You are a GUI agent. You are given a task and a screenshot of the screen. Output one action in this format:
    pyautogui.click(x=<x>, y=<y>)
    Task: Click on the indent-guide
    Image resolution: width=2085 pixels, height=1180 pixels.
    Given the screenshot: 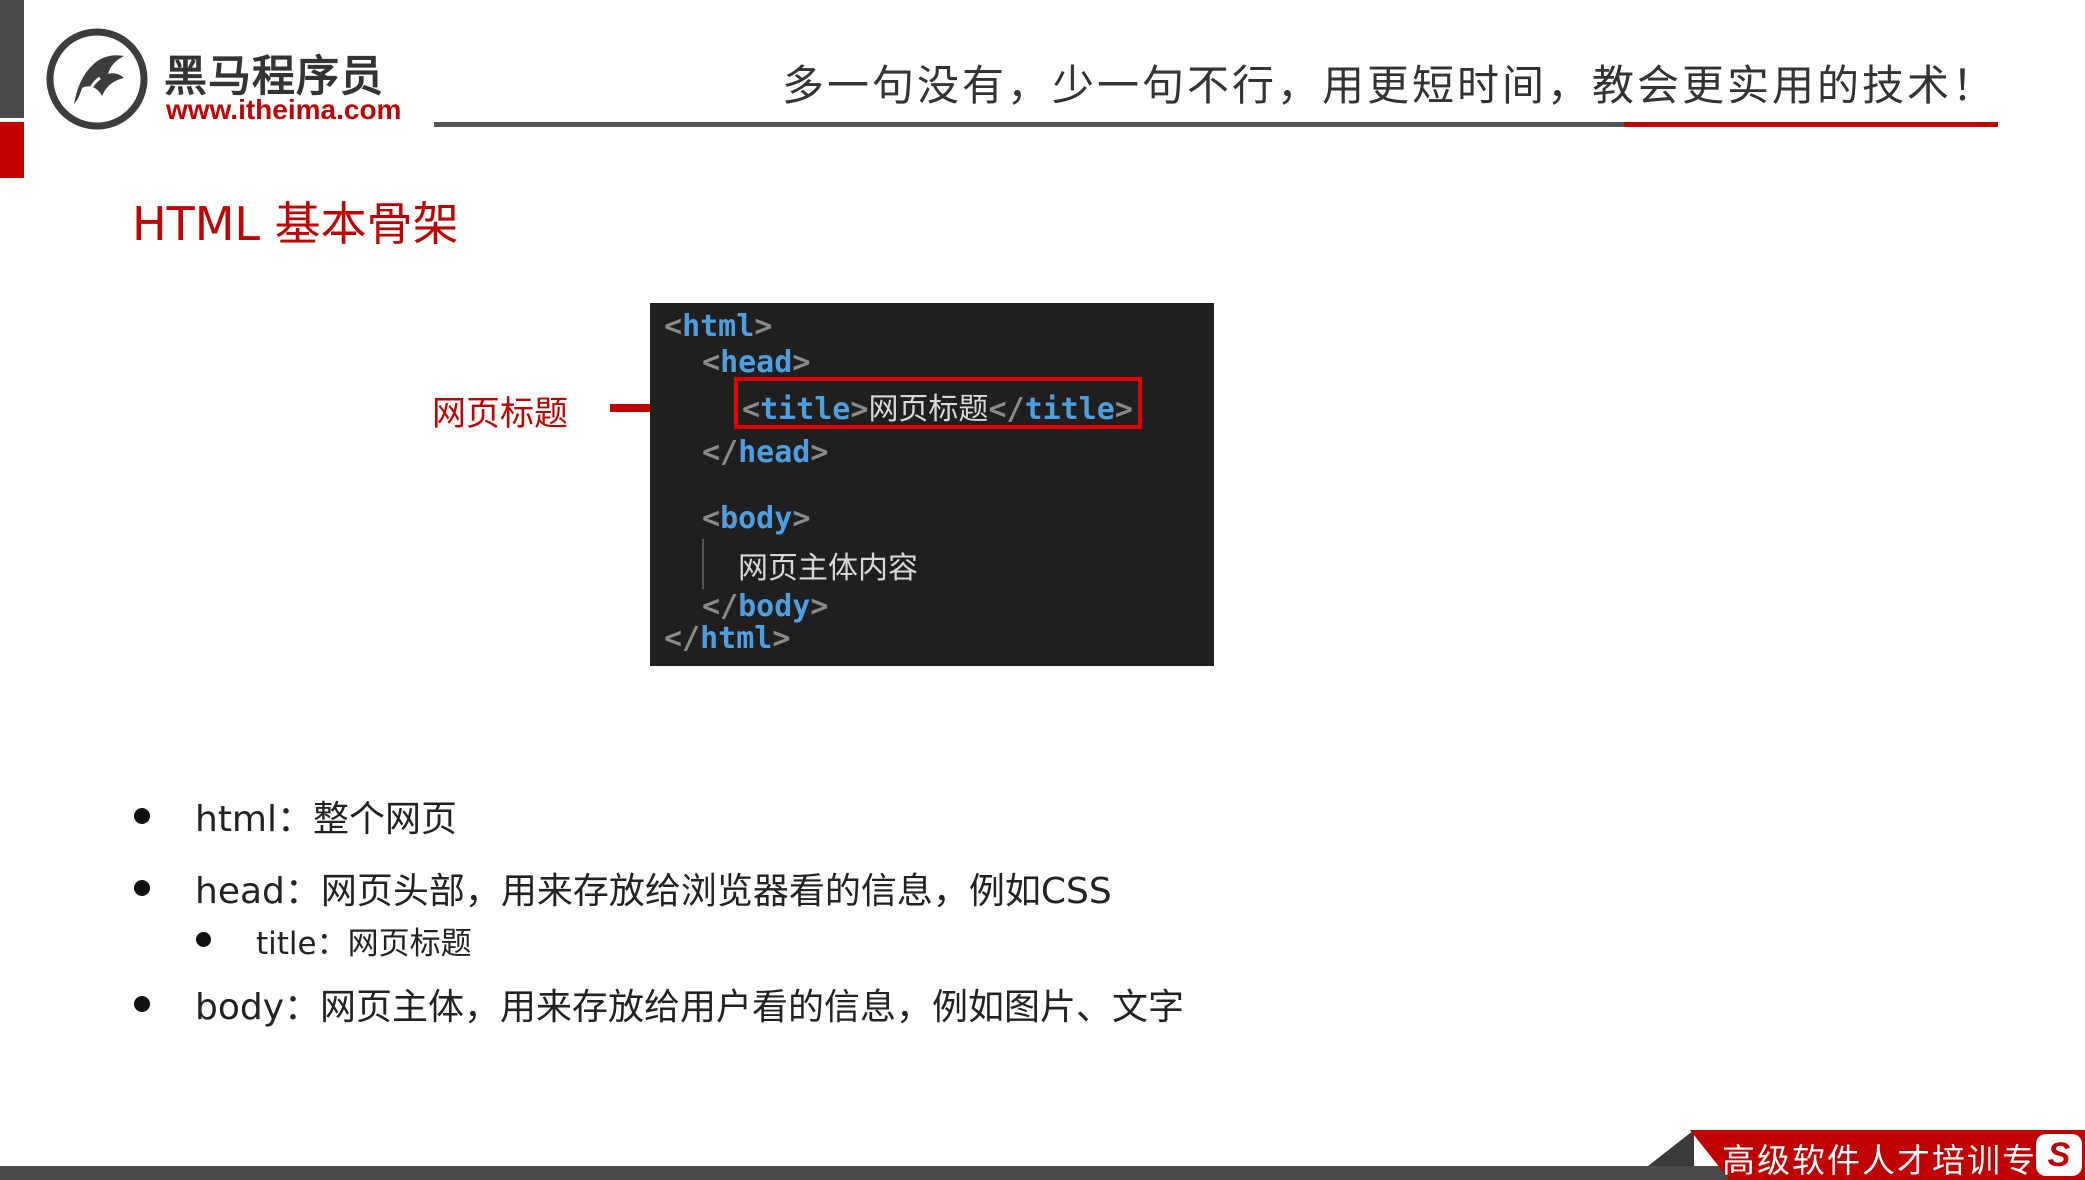 What is the action you would take?
    pyautogui.click(x=703, y=564)
    